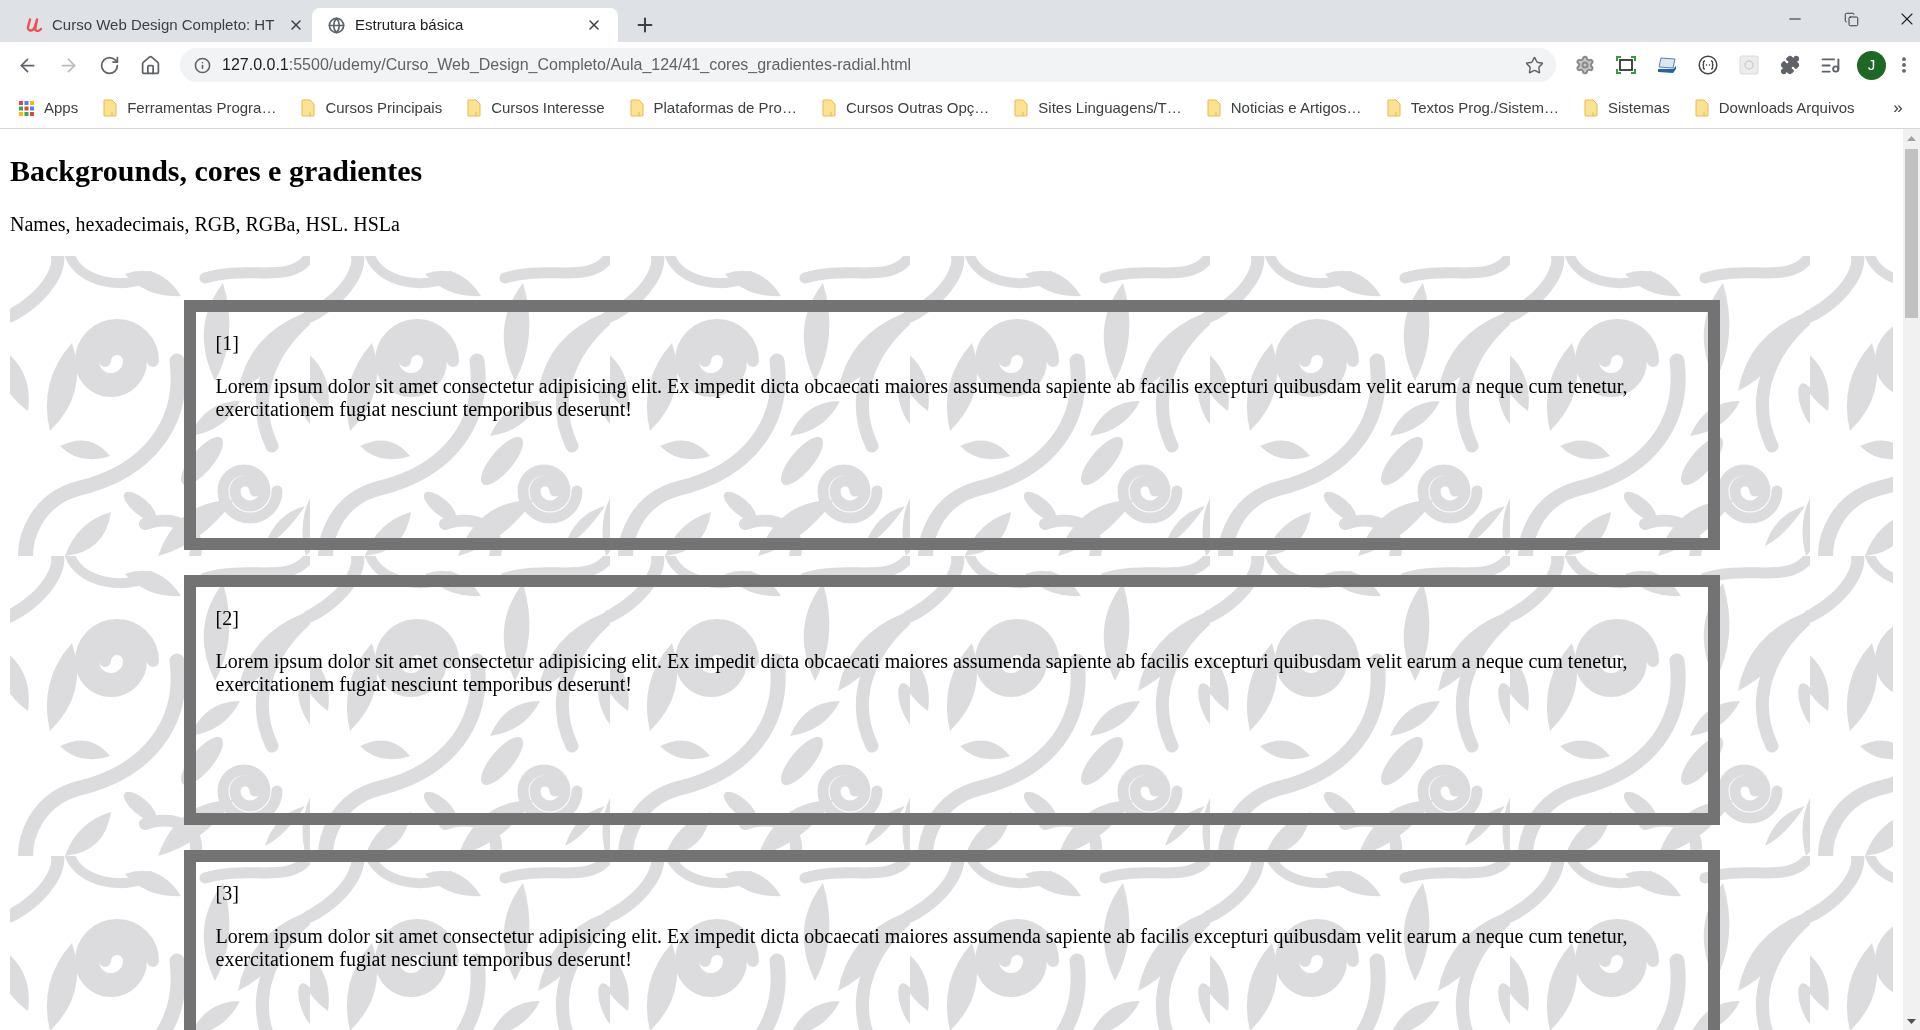  I want to click on box-number: [2], so click(227, 618).